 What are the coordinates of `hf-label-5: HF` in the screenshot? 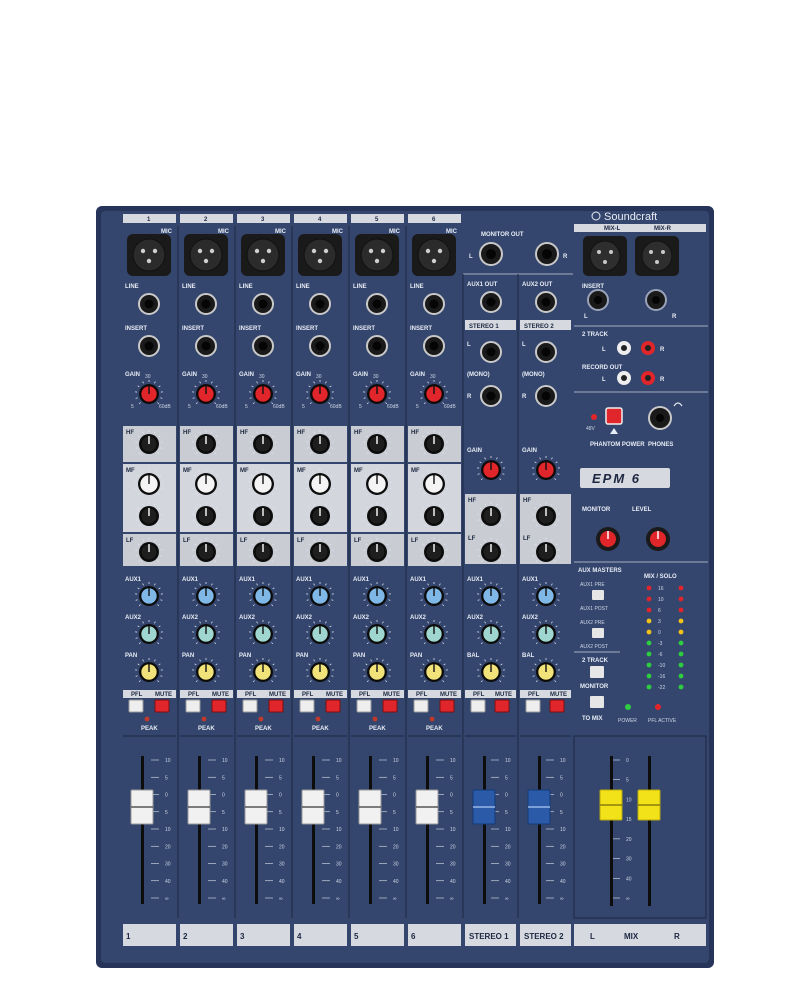 It's located at (358, 433).